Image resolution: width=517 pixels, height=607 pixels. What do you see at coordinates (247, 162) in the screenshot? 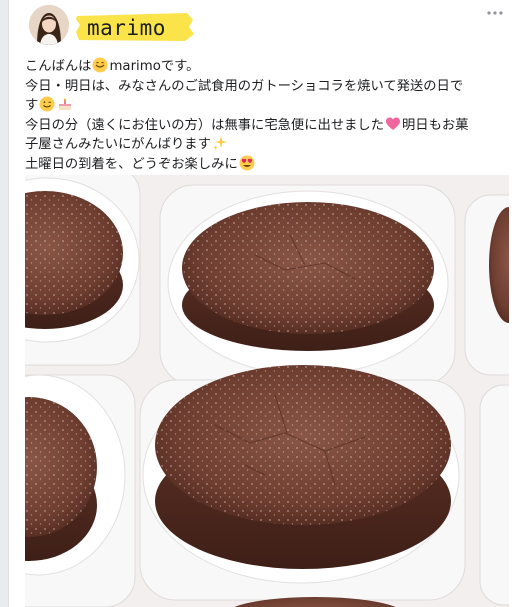
I see `heart-eyes-emoji` at bounding box center [247, 162].